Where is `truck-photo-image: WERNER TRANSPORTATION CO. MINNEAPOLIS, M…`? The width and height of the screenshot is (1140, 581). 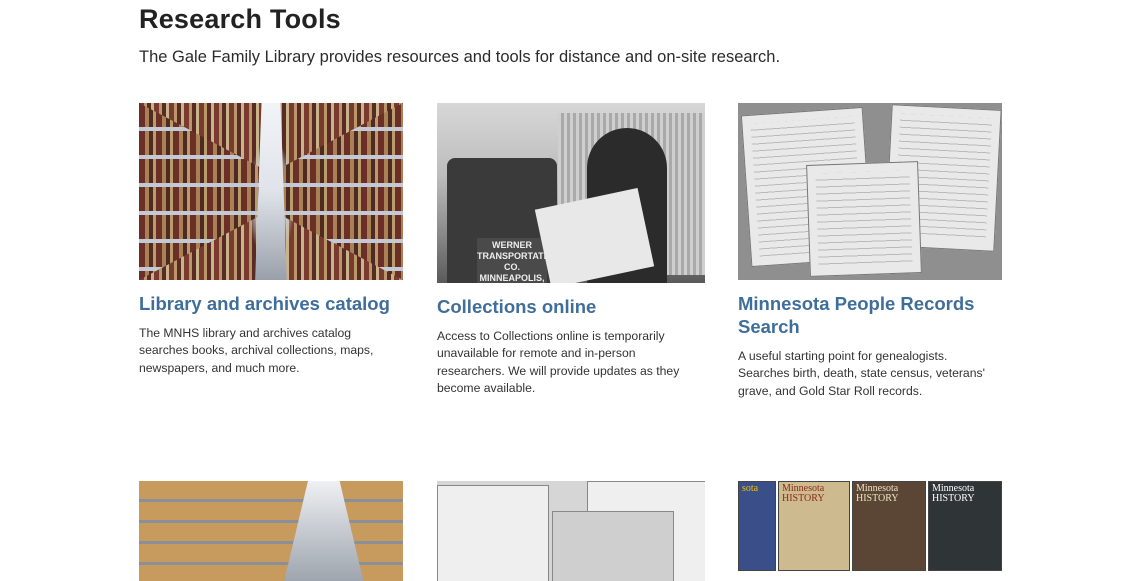 truck-photo-image: WERNER TRANSPORTATION CO. MINNEAPOLIS, M… is located at coordinates (571, 193).